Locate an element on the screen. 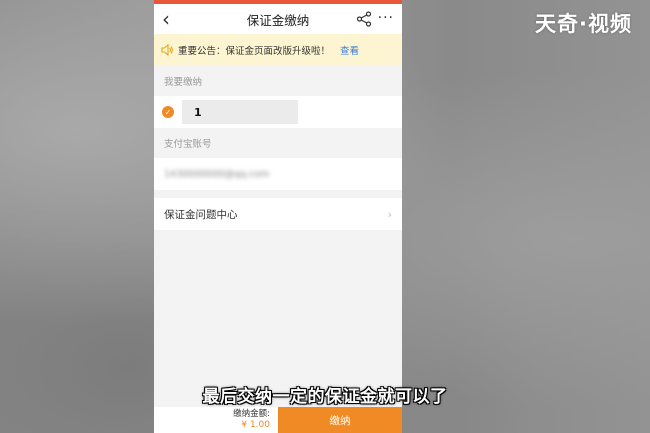 Image resolution: width=650 pixels, height=433 pixels. video-caption: 最后交纳一定的保证金就可以了 is located at coordinates (325, 397).